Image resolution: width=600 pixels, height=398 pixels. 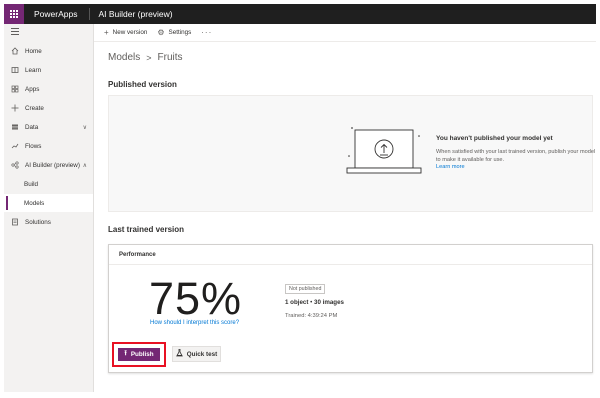 I want to click on sidebar-item-learn: Learn, so click(x=48, y=70).